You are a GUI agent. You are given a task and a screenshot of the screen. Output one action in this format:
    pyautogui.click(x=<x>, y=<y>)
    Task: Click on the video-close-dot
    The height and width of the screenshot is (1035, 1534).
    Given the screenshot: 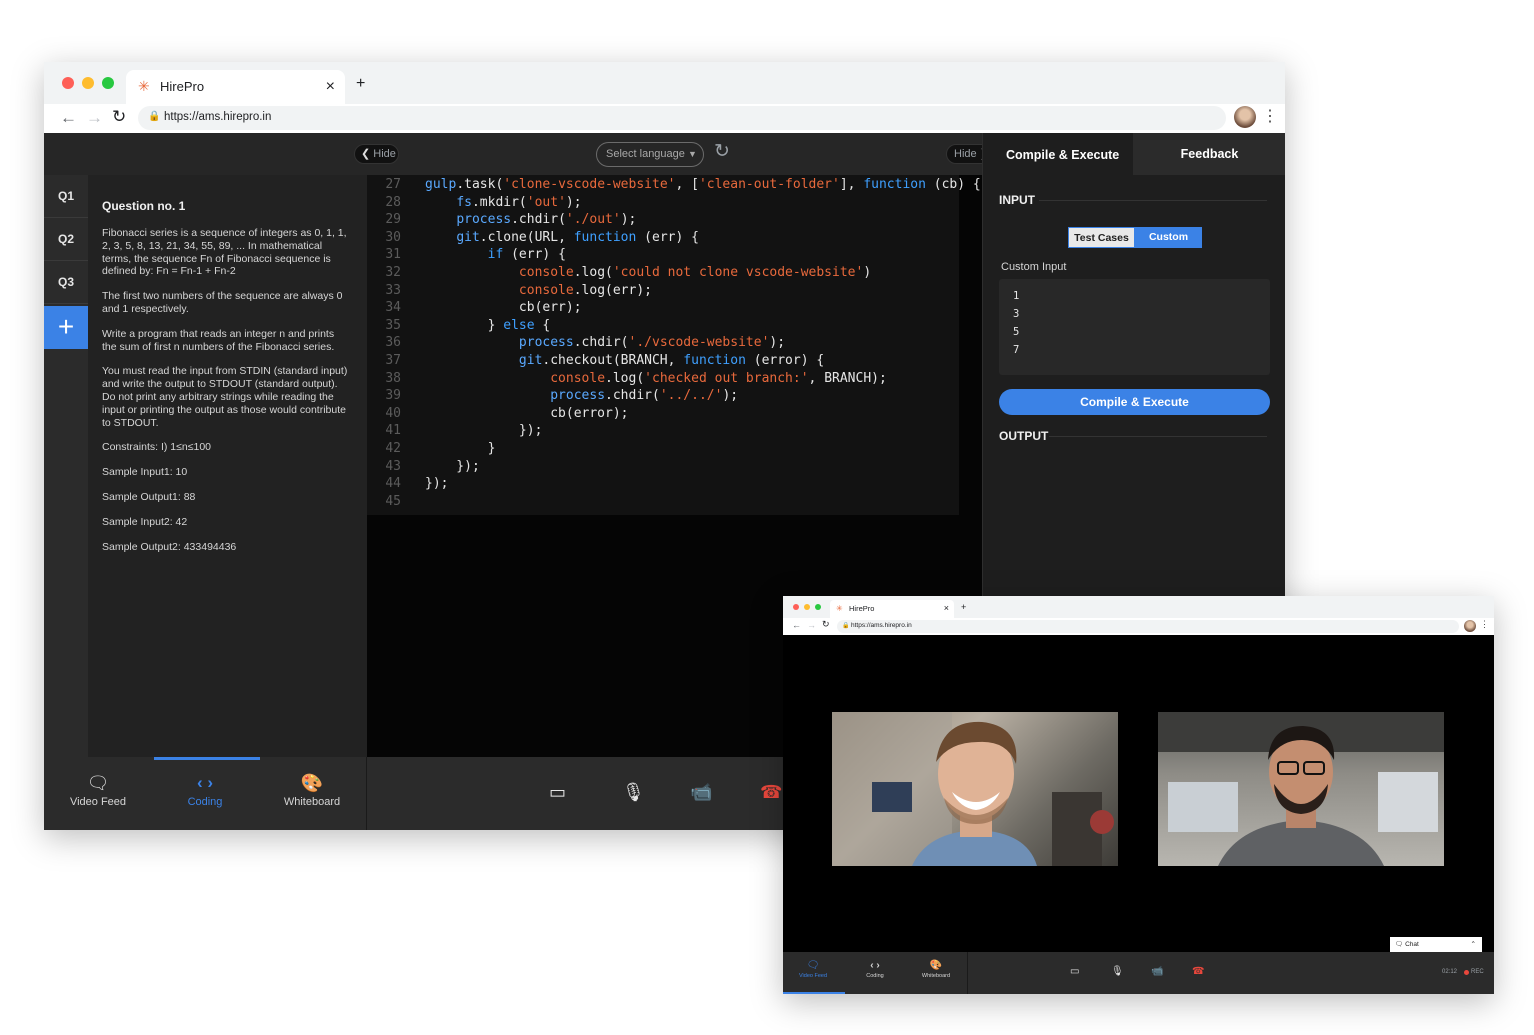 What is the action you would take?
    pyautogui.click(x=796, y=607)
    